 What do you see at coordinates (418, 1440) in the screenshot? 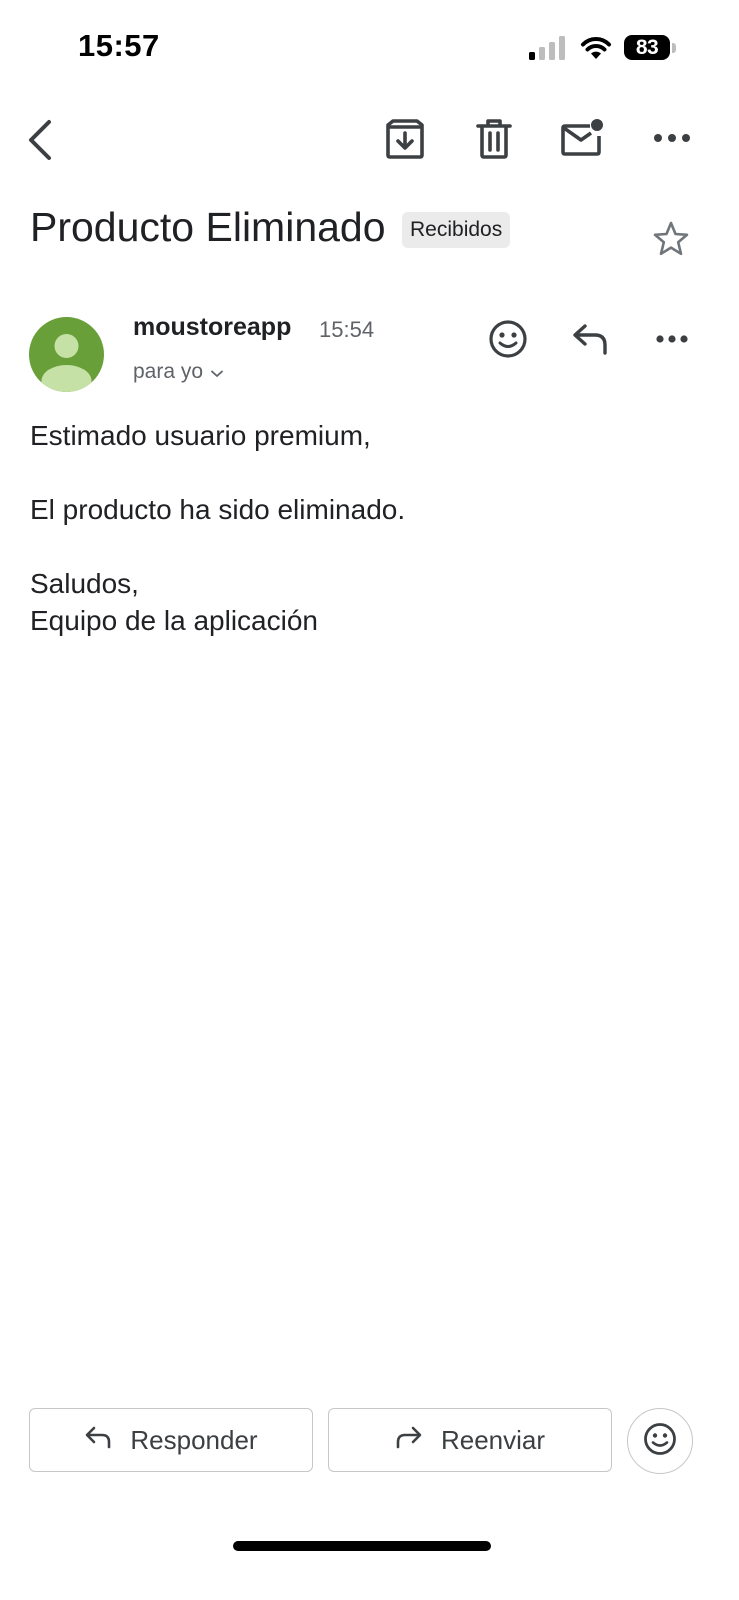
I see `forward-icon` at bounding box center [418, 1440].